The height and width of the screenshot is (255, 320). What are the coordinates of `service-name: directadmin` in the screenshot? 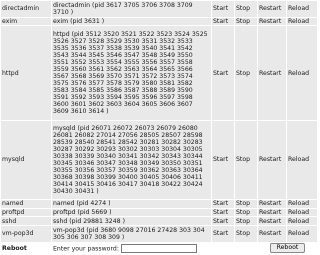 It's located at (26, 9).